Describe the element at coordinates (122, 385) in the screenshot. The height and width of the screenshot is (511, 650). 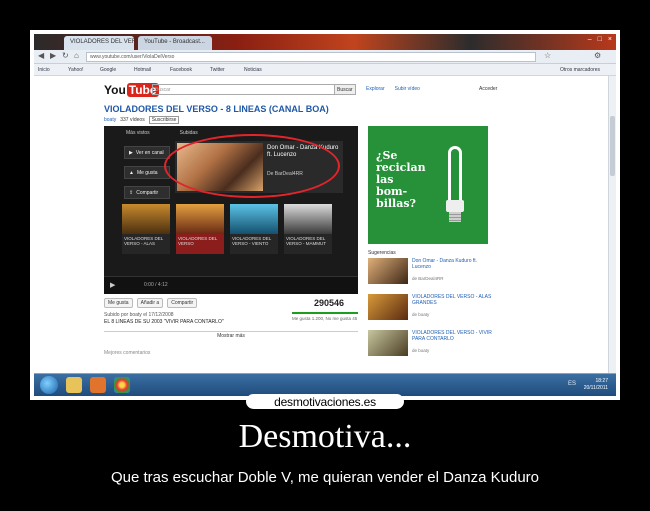
I see `chrome-icon` at that location.